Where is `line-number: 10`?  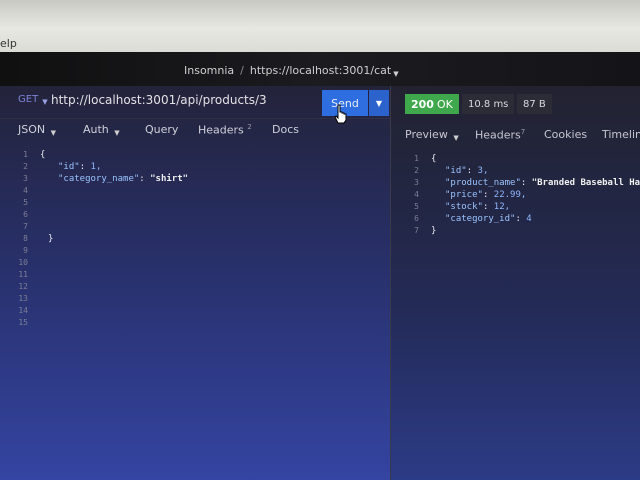
line-number: 10 is located at coordinates (23, 262).